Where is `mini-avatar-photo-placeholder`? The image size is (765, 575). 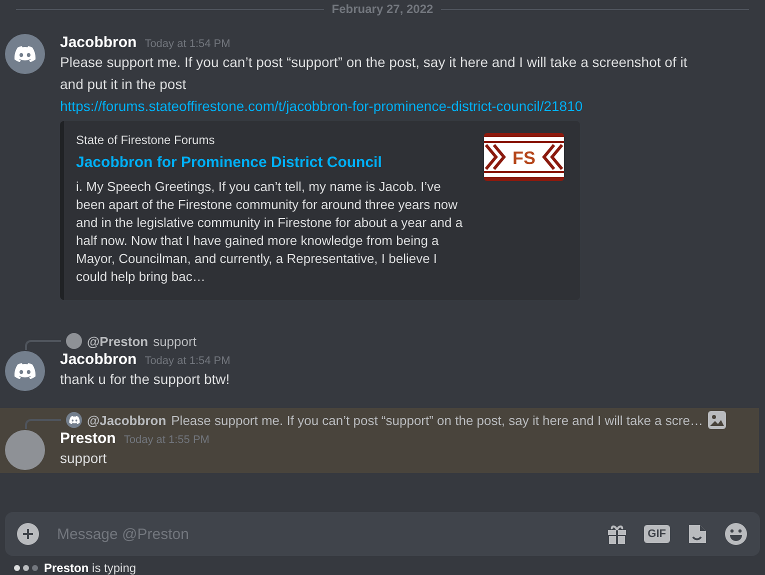 mini-avatar-photo-placeholder is located at coordinates (74, 341).